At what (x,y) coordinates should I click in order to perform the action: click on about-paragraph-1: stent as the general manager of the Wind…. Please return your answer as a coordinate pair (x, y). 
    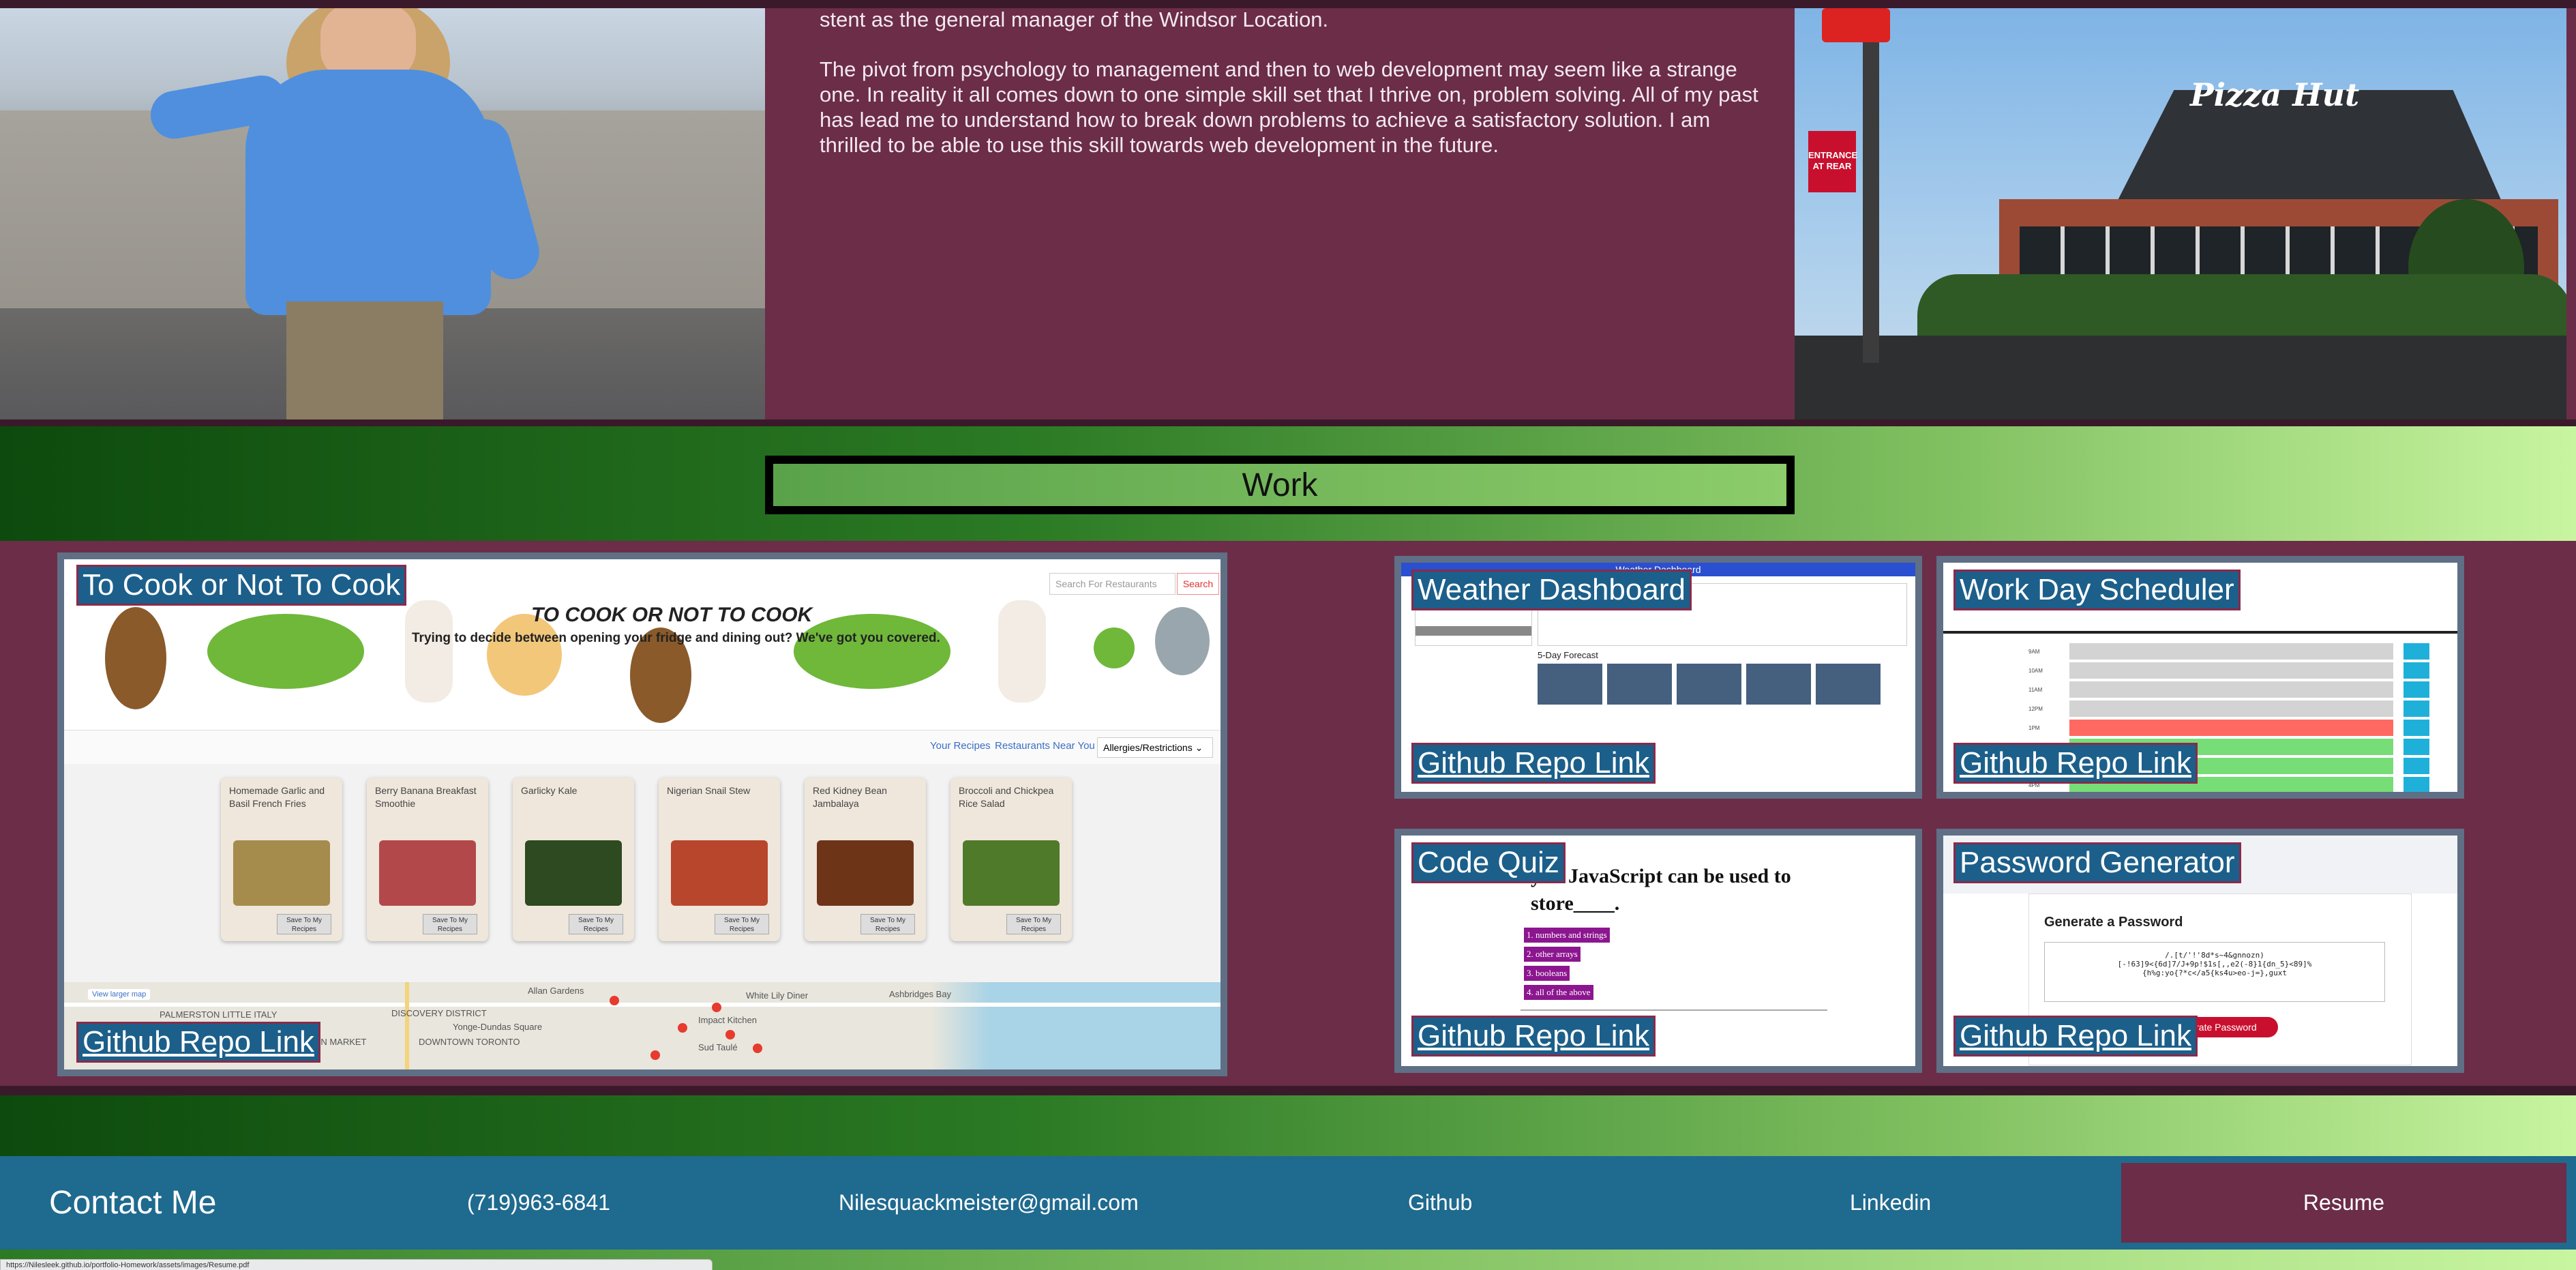
    Looking at the image, I should click on (1074, 19).